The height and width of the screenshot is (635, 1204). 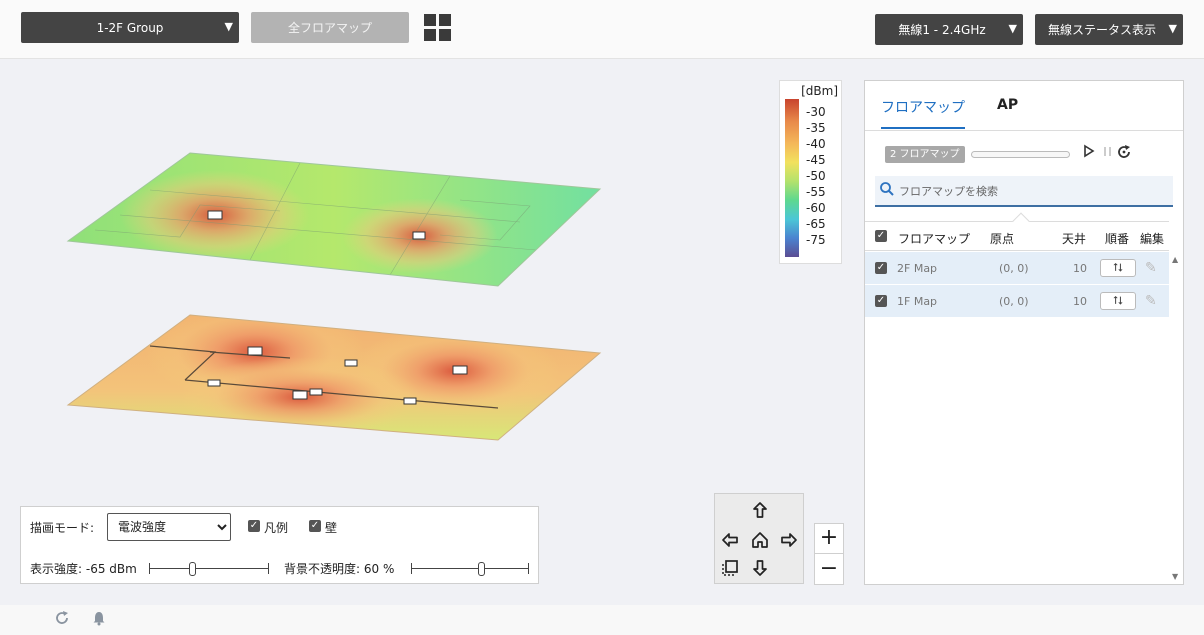 I want to click on legend-unit: [dBm], so click(x=819, y=91).